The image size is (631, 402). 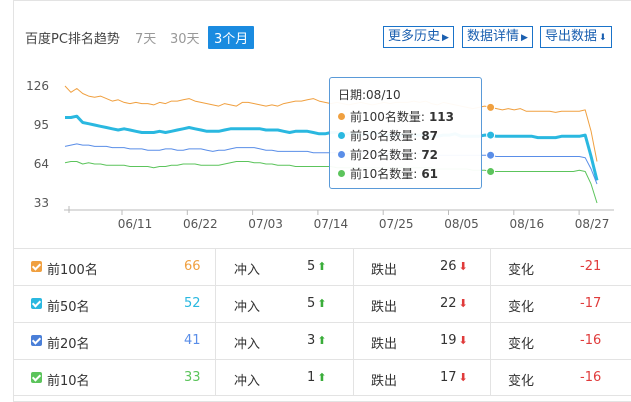 I want to click on y-tick-label: 126, so click(x=37, y=86).